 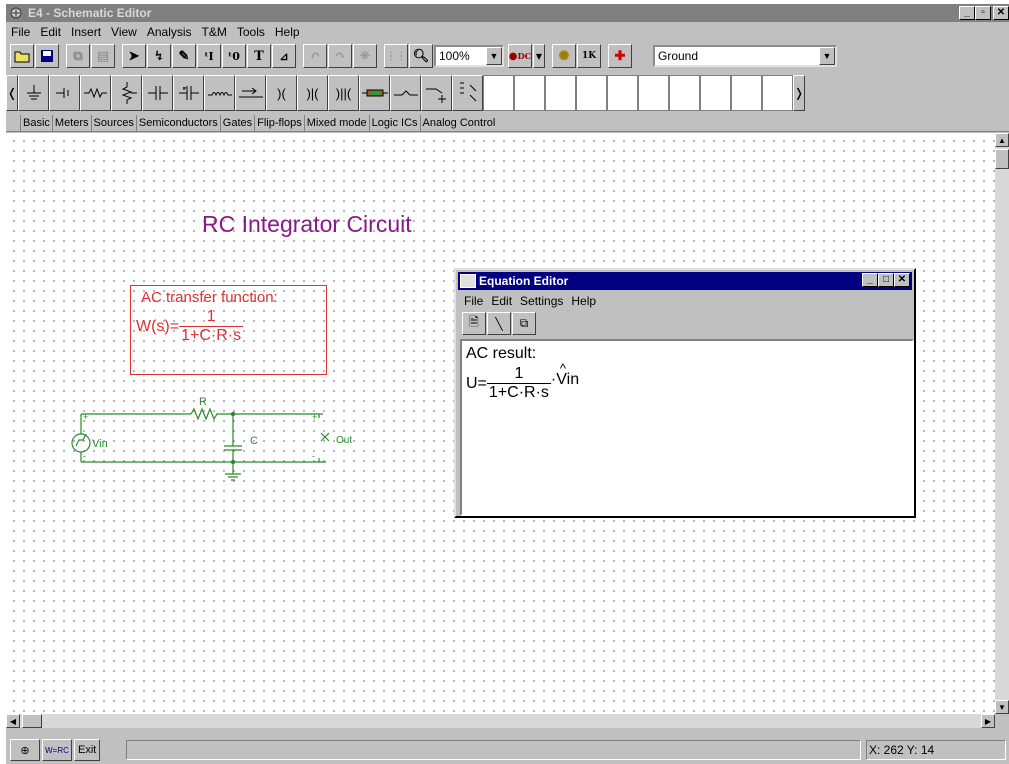 I want to click on tab-sources: Sources, so click(x=113, y=123).